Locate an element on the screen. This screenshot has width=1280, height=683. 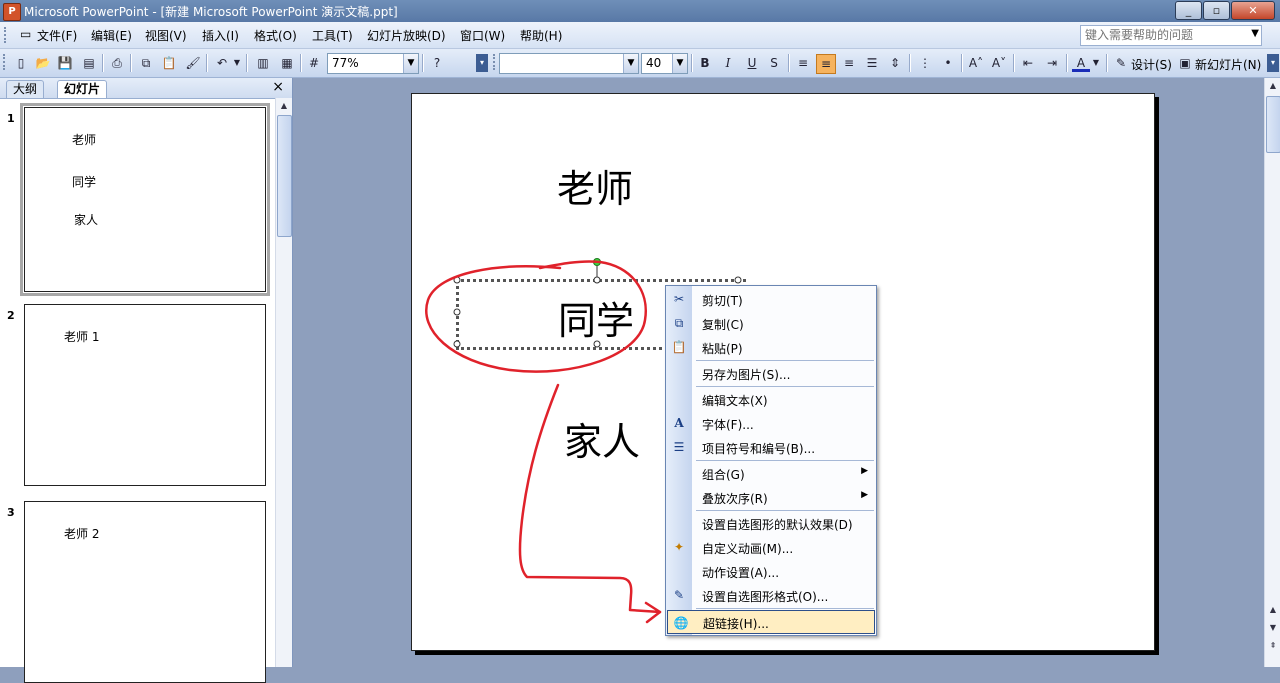
menu-item-group: 组合(G) ▶ is located at coordinates (771, 473).